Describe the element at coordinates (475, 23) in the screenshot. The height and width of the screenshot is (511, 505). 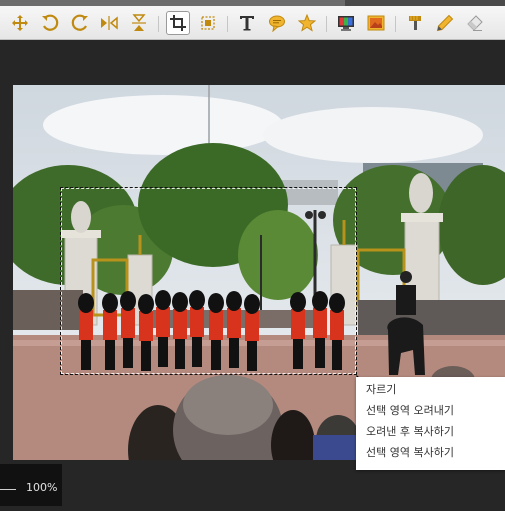
I see `eraser-icon` at that location.